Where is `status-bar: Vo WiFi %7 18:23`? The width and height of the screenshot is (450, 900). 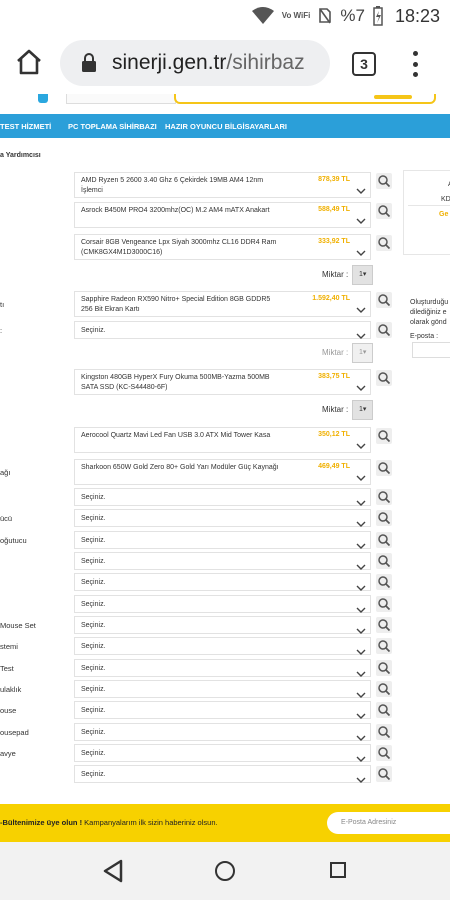 status-bar: Vo WiFi %7 18:23 is located at coordinates (225, 16).